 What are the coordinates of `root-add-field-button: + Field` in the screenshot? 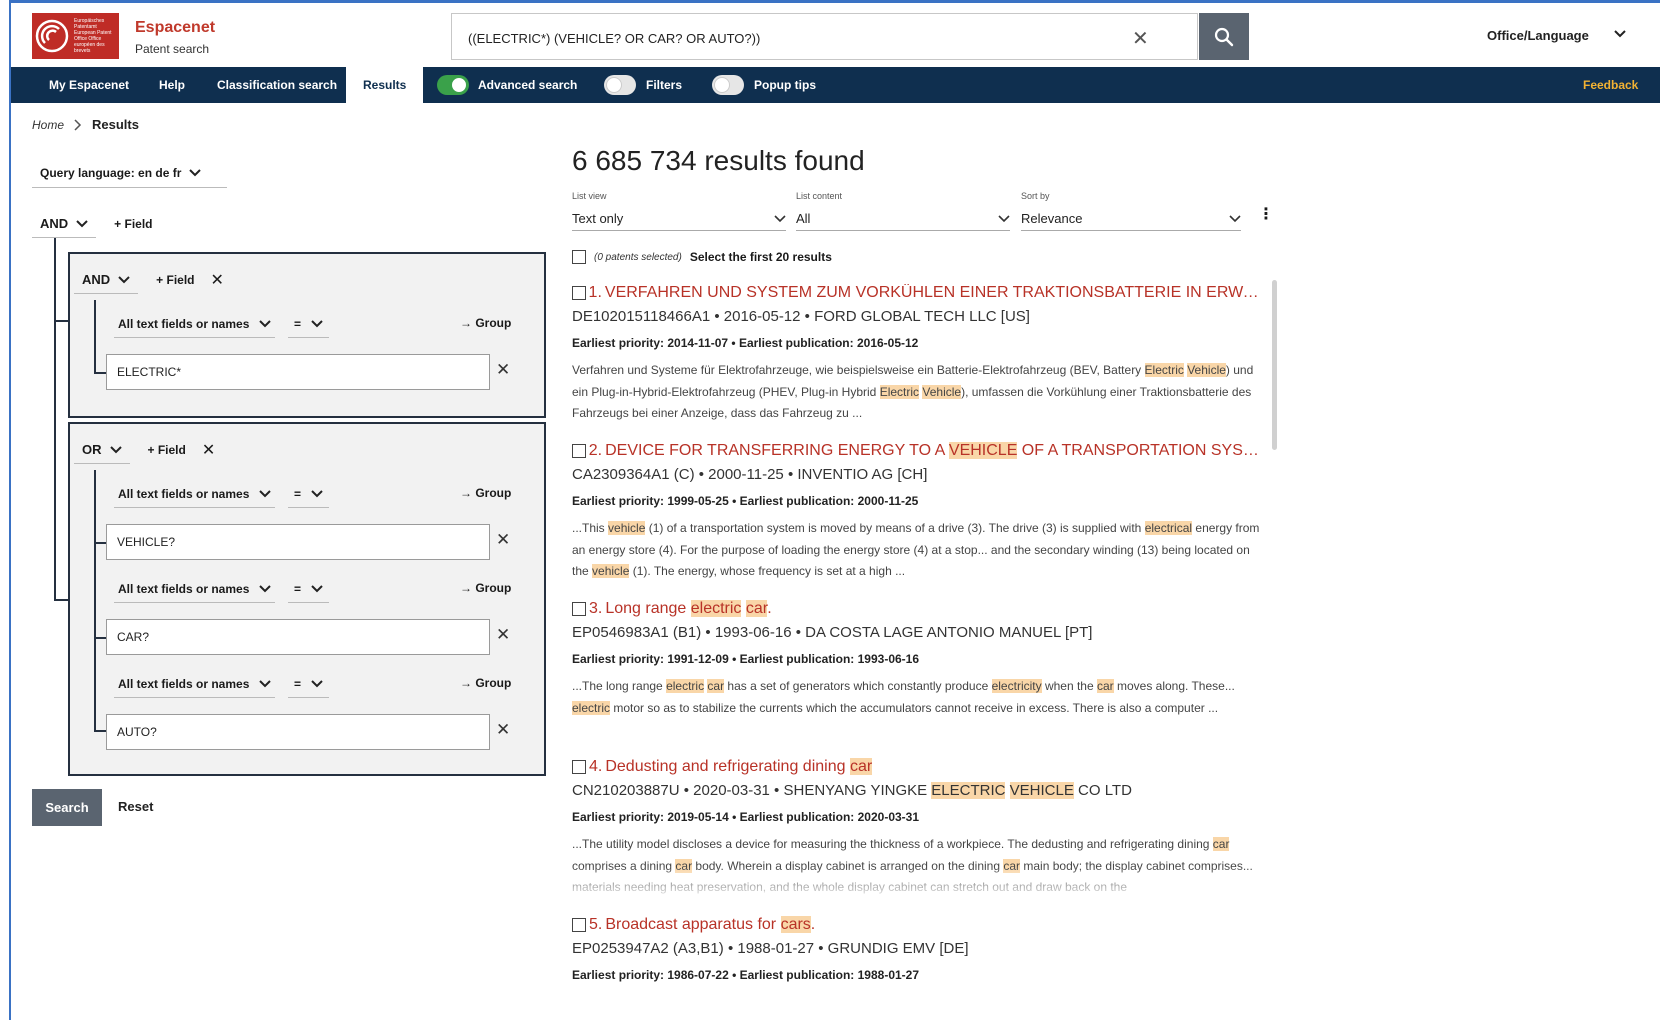 It's located at (133, 224).